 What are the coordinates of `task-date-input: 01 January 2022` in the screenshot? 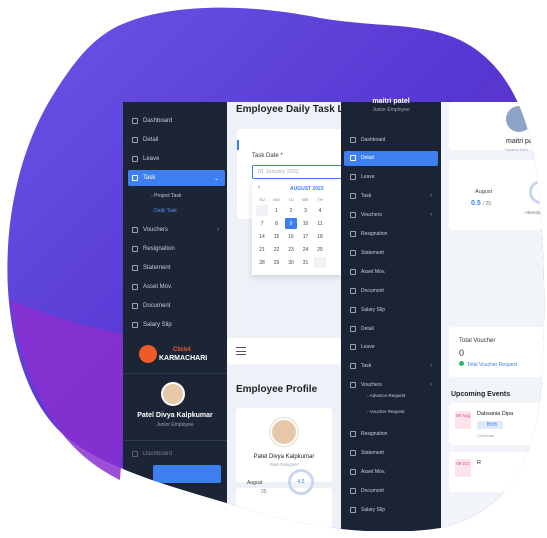 It's located at (299, 172).